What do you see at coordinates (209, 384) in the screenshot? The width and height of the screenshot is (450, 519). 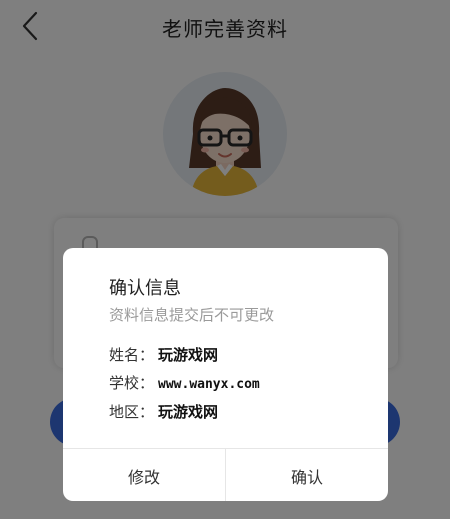 I see `school-value: www.wanyx.com` at bounding box center [209, 384].